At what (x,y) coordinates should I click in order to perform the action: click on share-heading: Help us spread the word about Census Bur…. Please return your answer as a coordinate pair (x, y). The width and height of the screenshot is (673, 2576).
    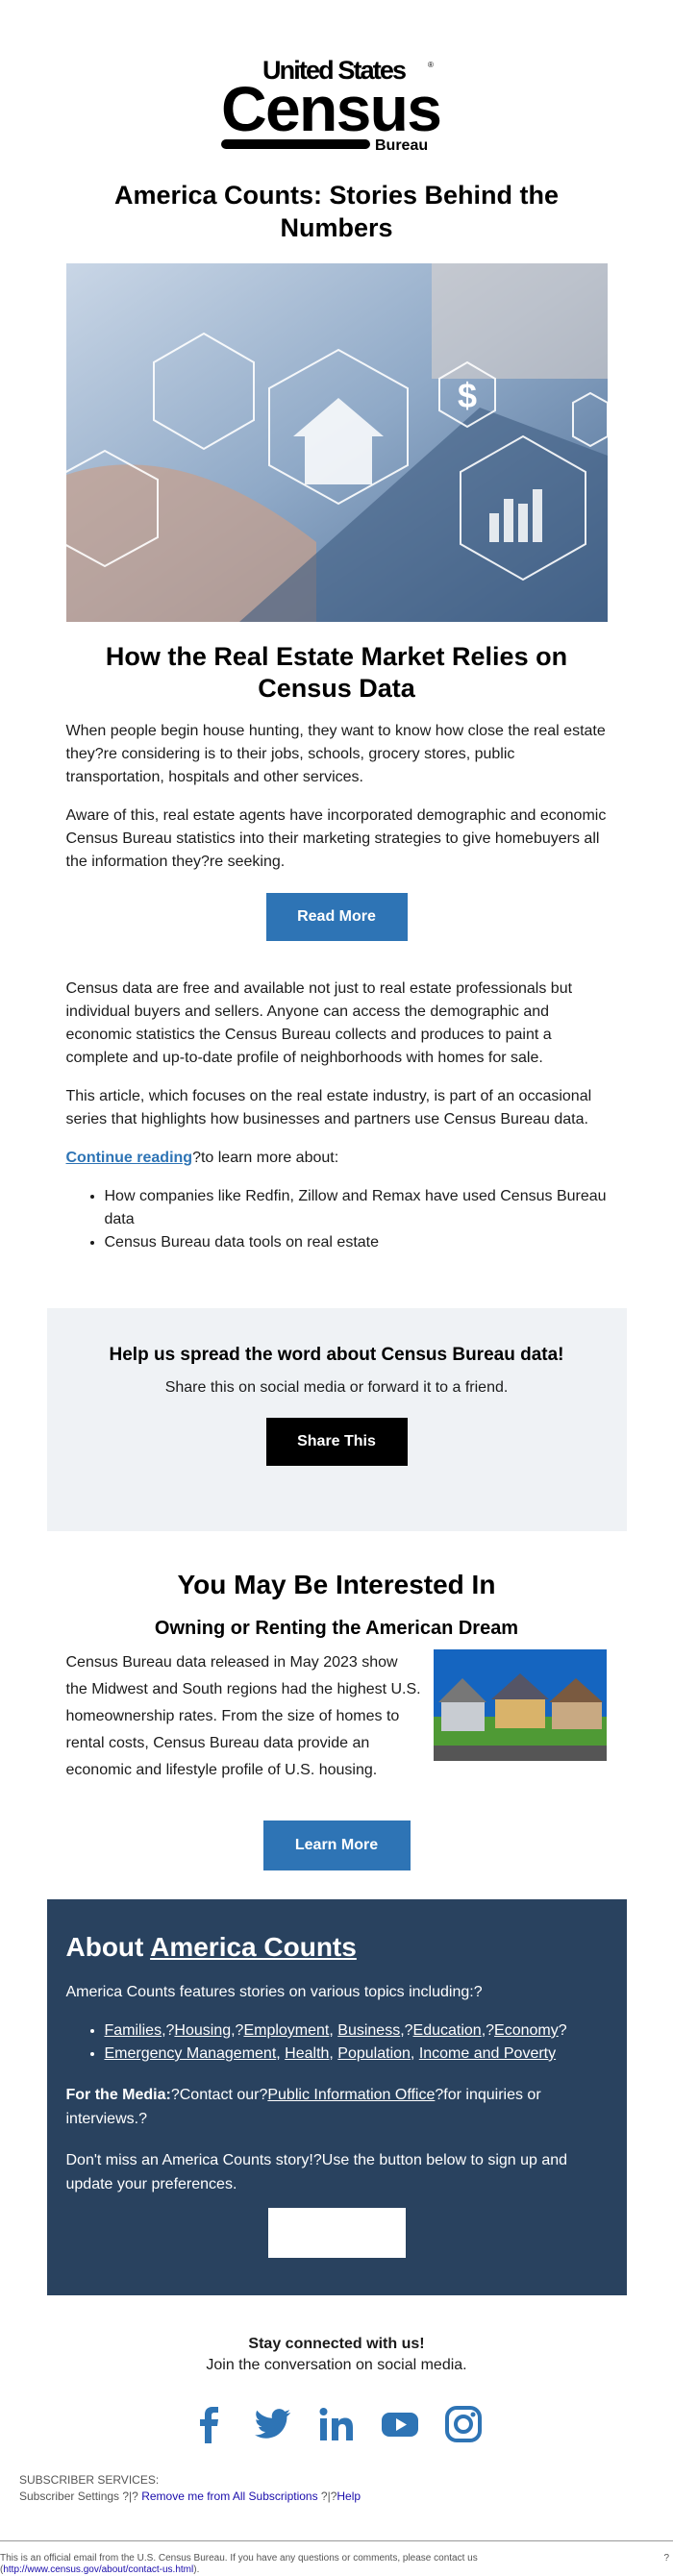
    Looking at the image, I should click on (336, 1355).